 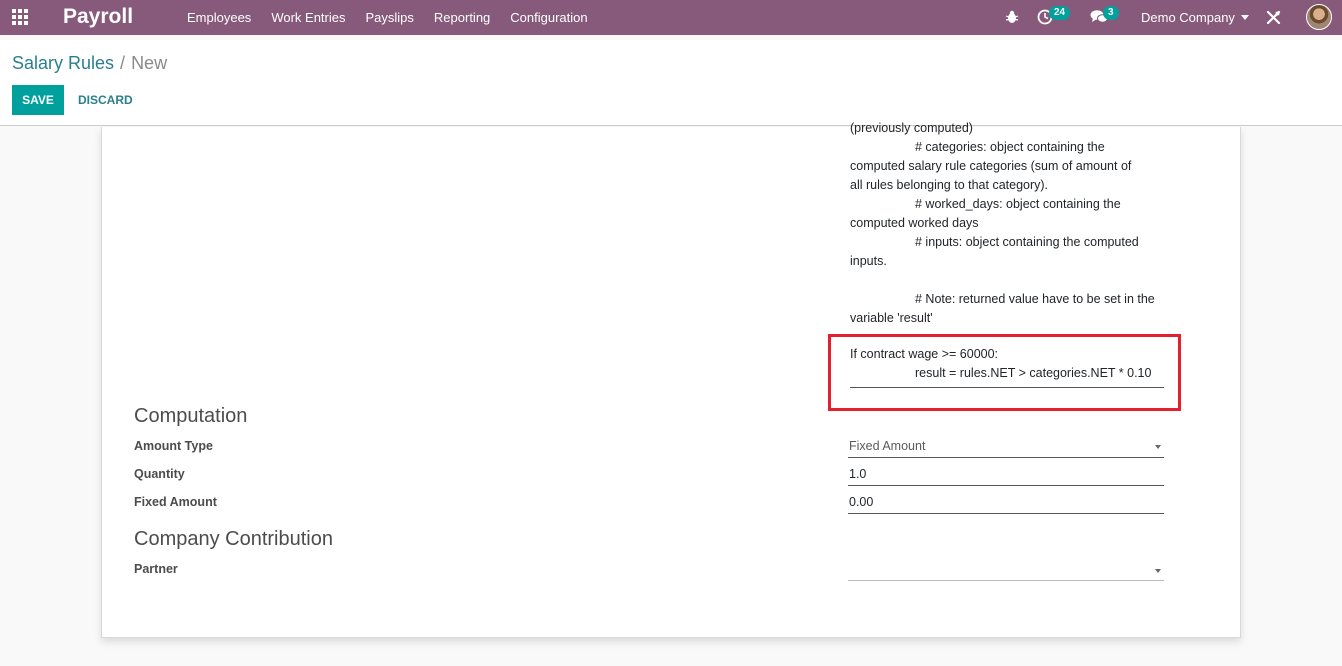 I want to click on user-avatar, so click(x=1319, y=17).